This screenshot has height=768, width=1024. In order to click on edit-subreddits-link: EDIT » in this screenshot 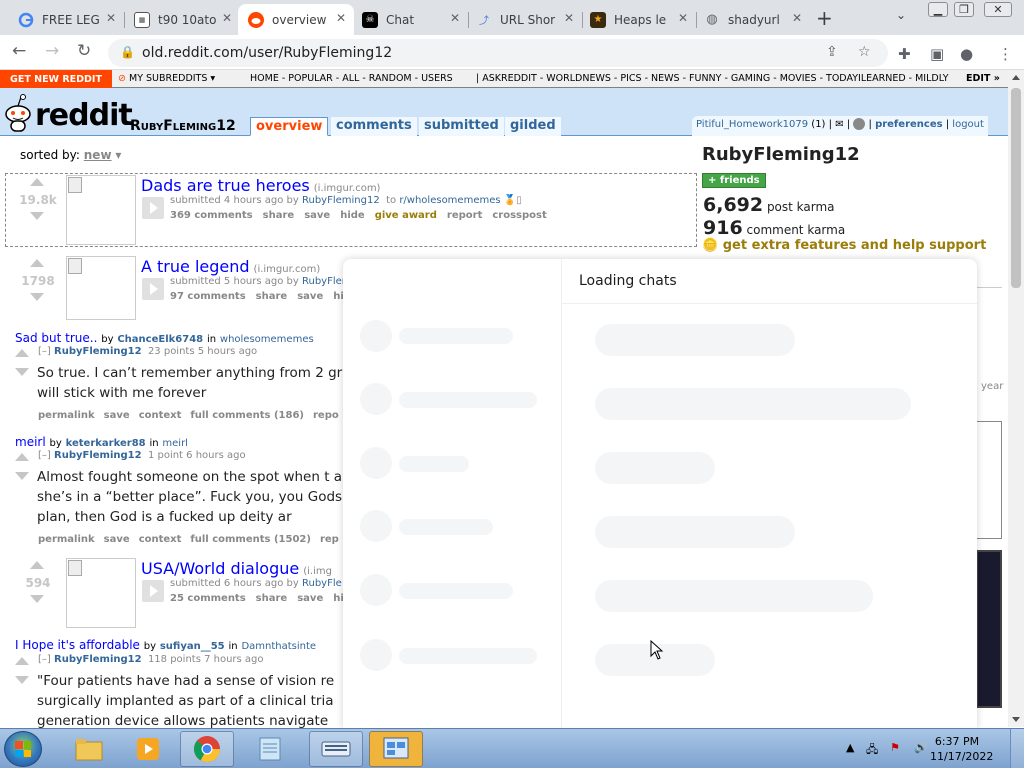, I will do `click(983, 78)`.